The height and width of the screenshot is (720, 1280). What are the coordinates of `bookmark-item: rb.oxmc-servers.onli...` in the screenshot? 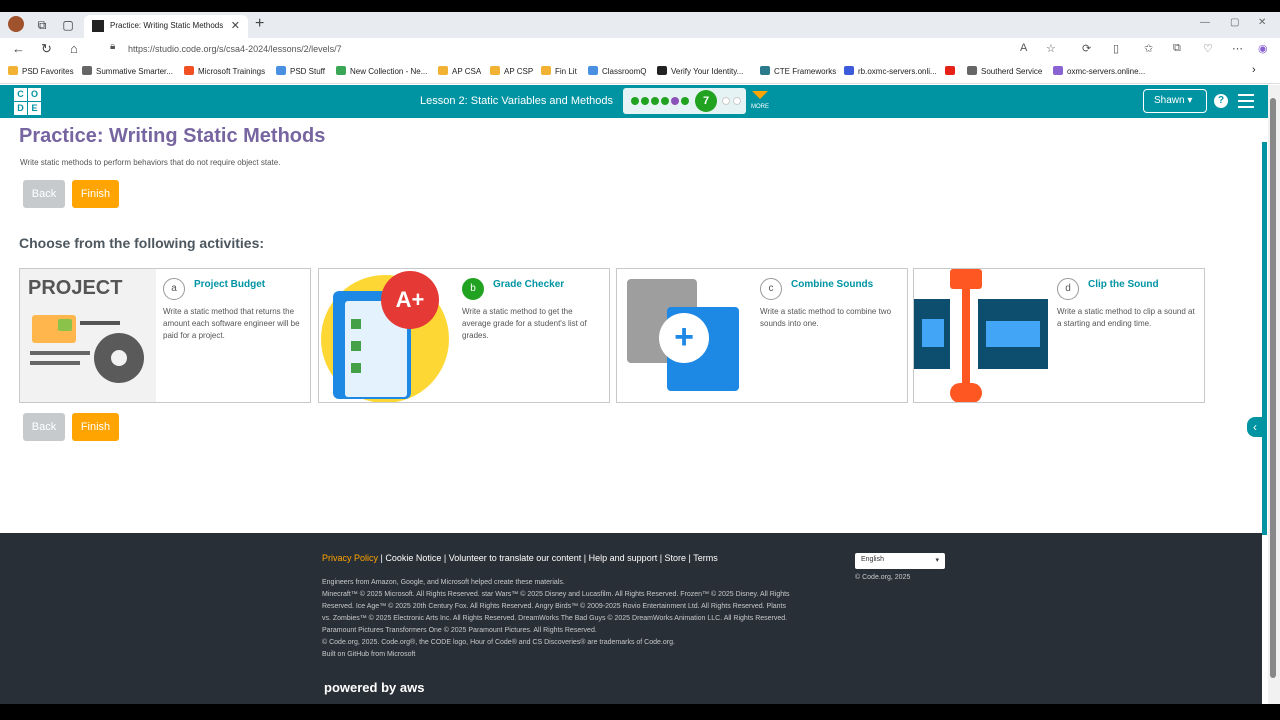 It's located at (890, 71).